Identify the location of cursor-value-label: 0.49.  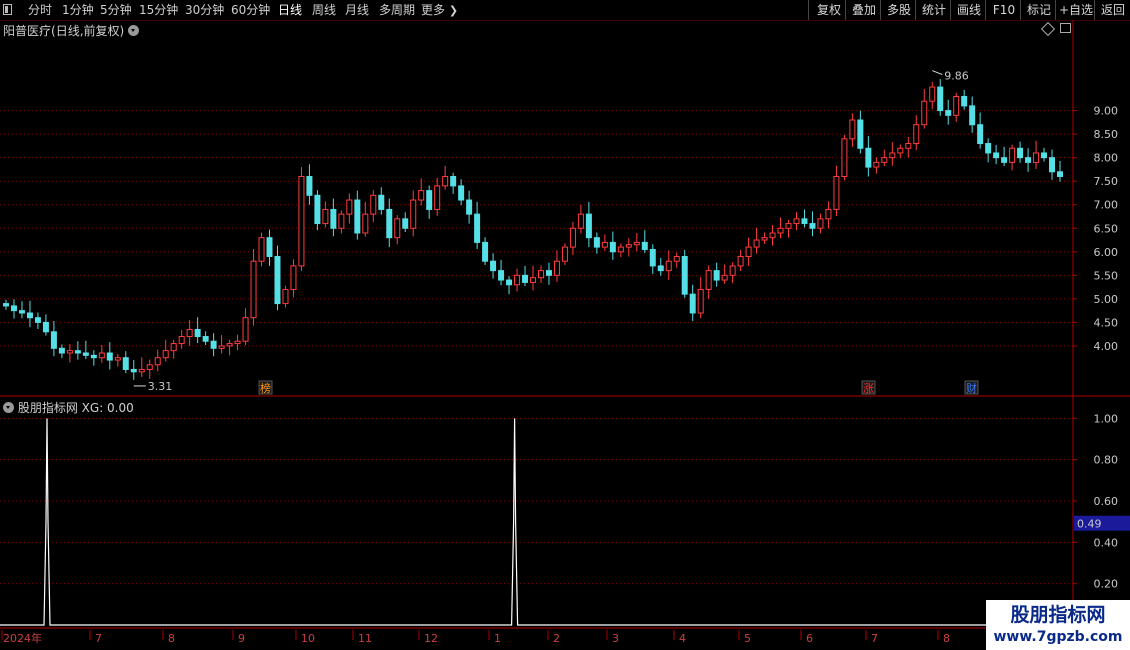
(1089, 524).